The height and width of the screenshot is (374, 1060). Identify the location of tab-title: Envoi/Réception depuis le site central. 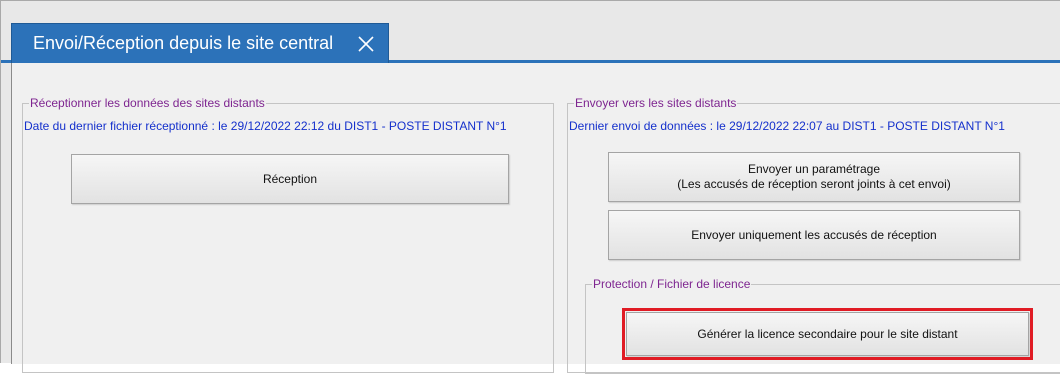
(183, 43).